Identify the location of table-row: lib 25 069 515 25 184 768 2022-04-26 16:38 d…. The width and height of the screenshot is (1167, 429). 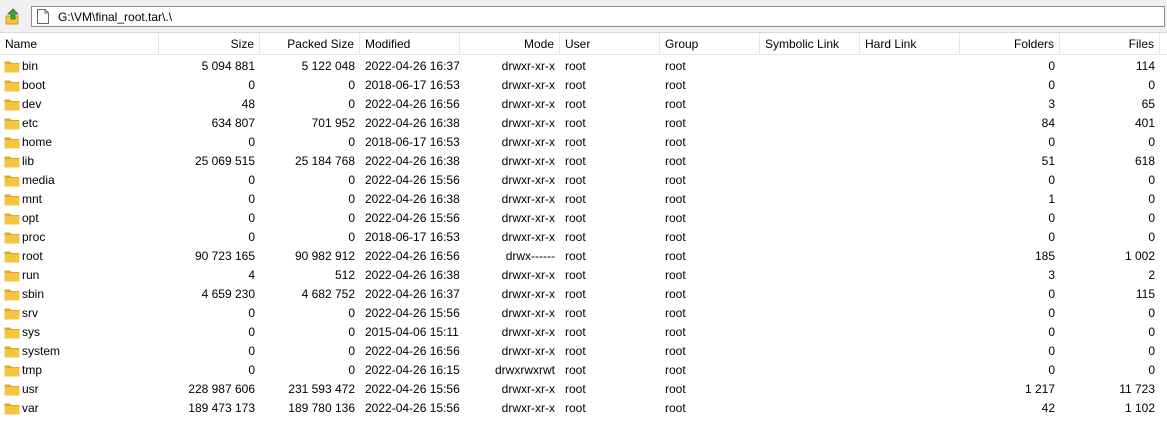
(583, 161).